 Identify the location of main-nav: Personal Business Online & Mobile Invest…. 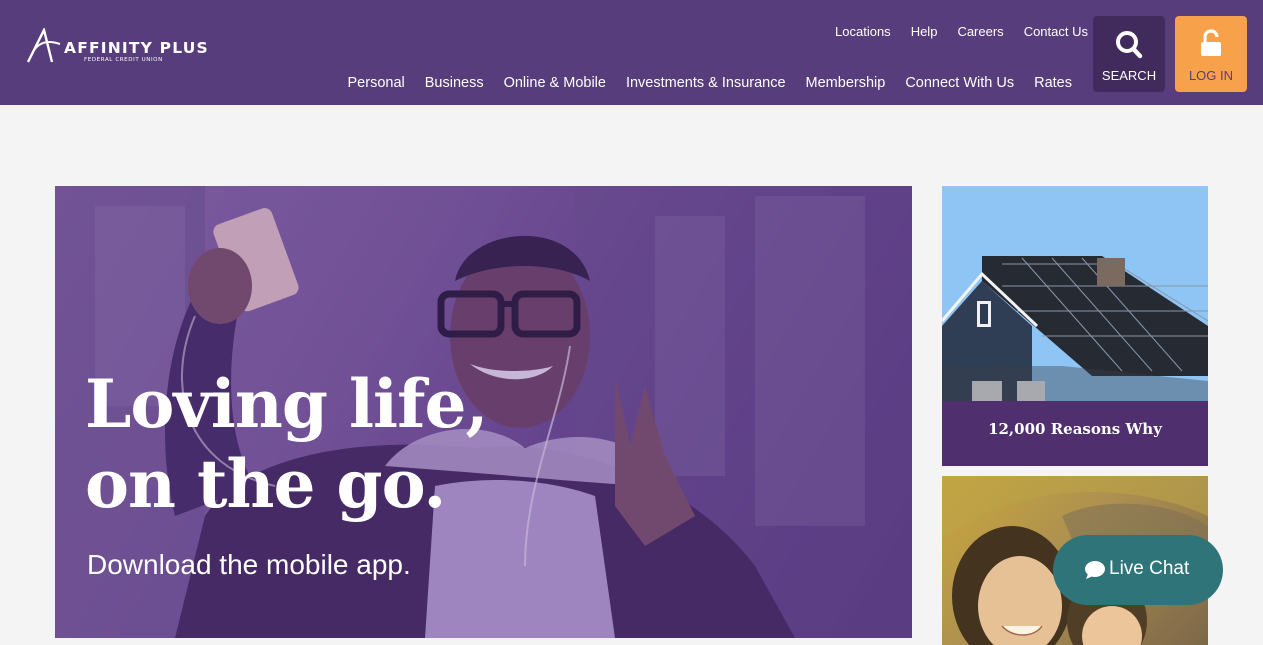
(710, 83).